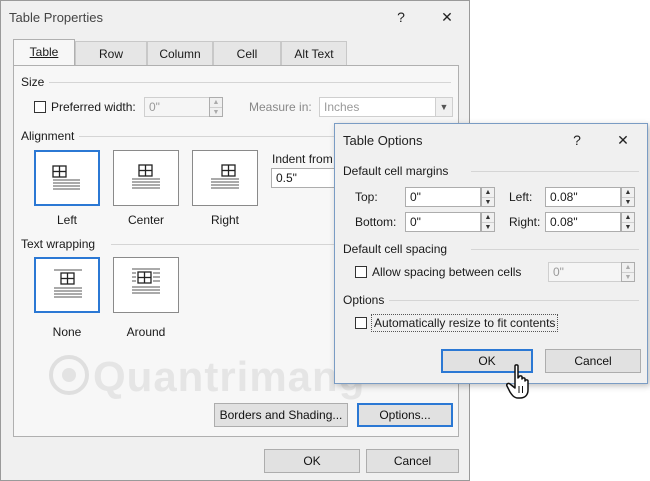 The width and height of the screenshot is (650, 481). What do you see at coordinates (364, 300) in the screenshot?
I see `options-group-label: Options` at bounding box center [364, 300].